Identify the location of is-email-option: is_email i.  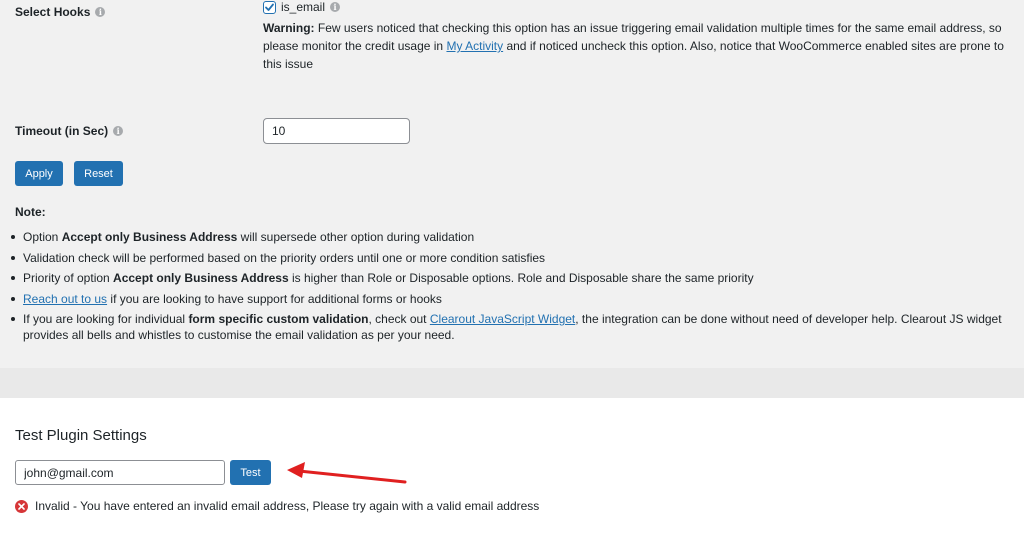
(302, 7).